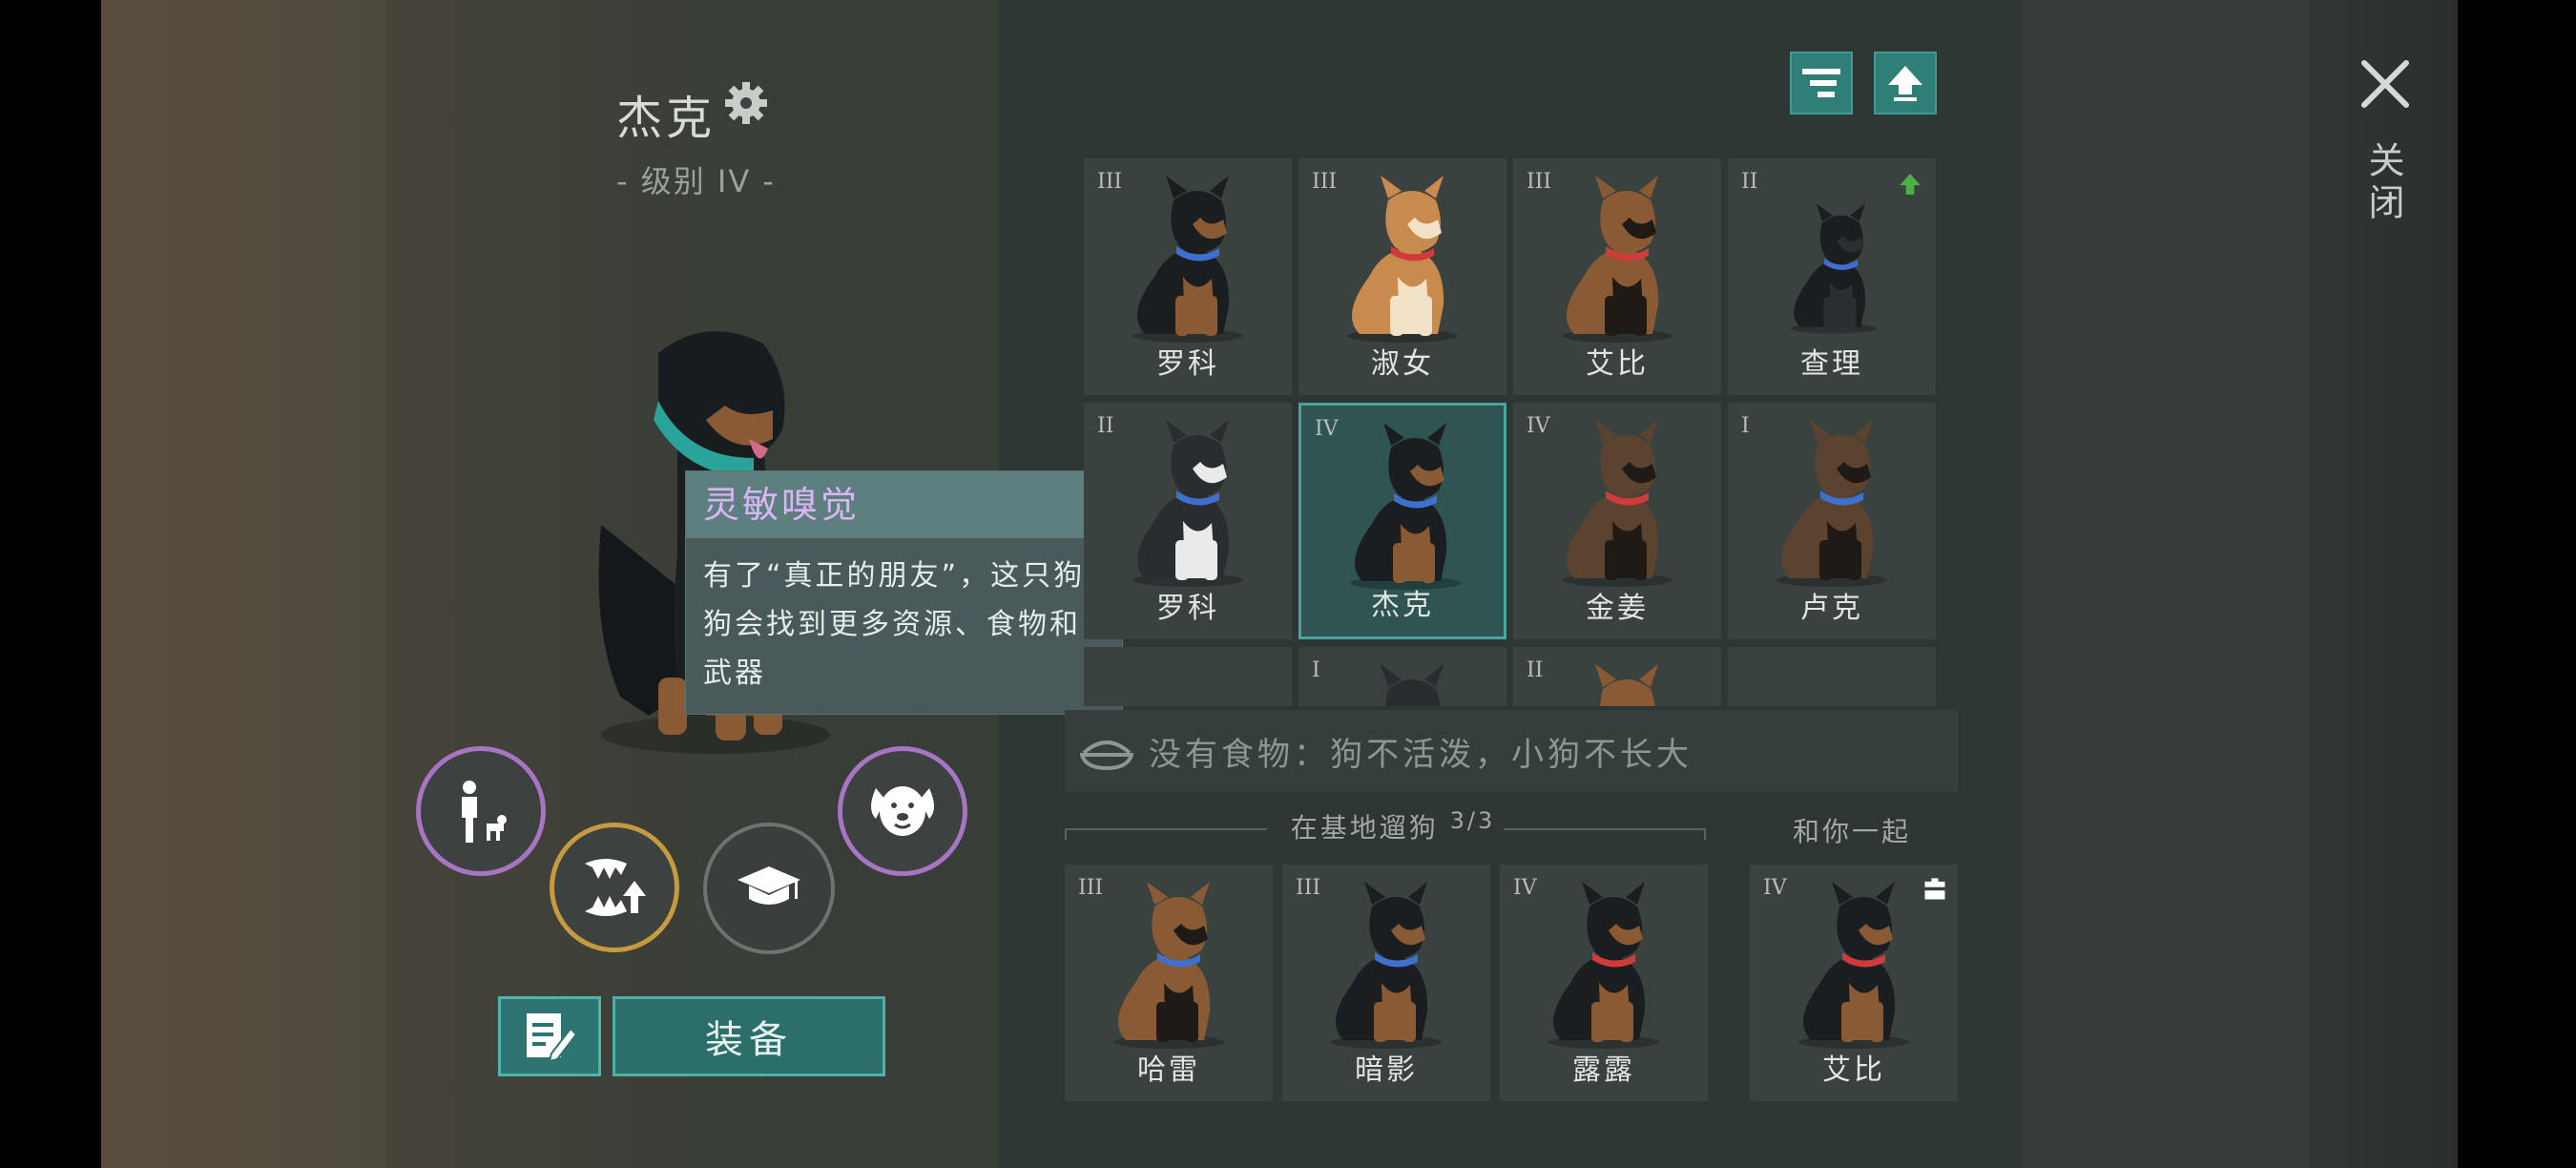 The image size is (2576, 1168). I want to click on dog-card: III 暗影, so click(1386, 983).